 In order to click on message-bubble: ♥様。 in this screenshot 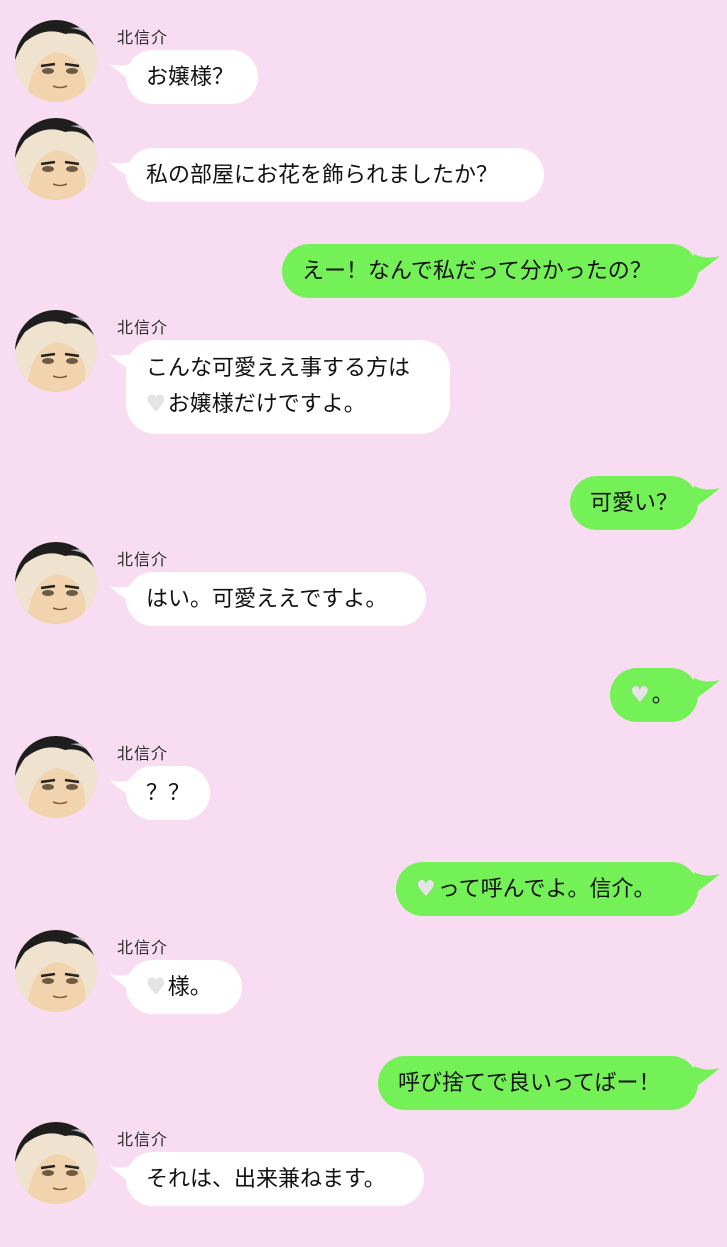, I will do `click(184, 987)`.